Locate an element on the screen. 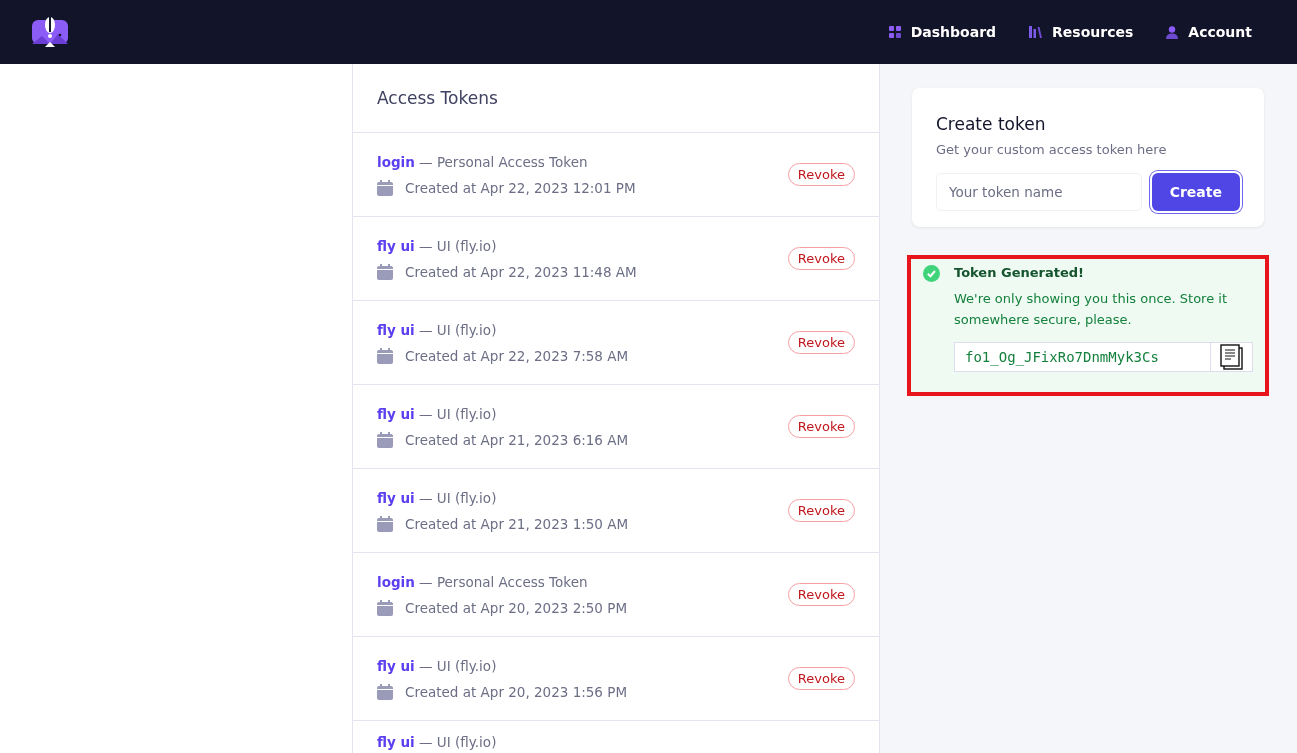 The image size is (1297, 753). created-date: Created at Apr 21, 2023 6:16 AM is located at coordinates (517, 439).